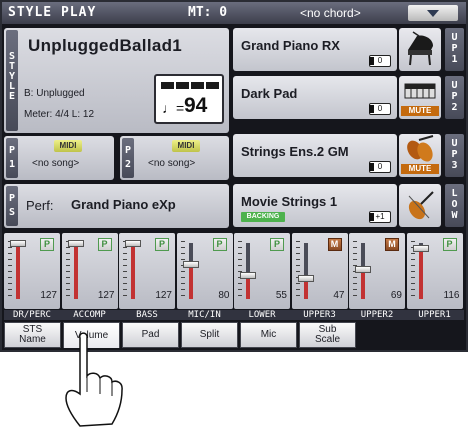 Image resolution: width=468 pixels, height=434 pixels. I want to click on backing-badge: BACKING, so click(263, 217).